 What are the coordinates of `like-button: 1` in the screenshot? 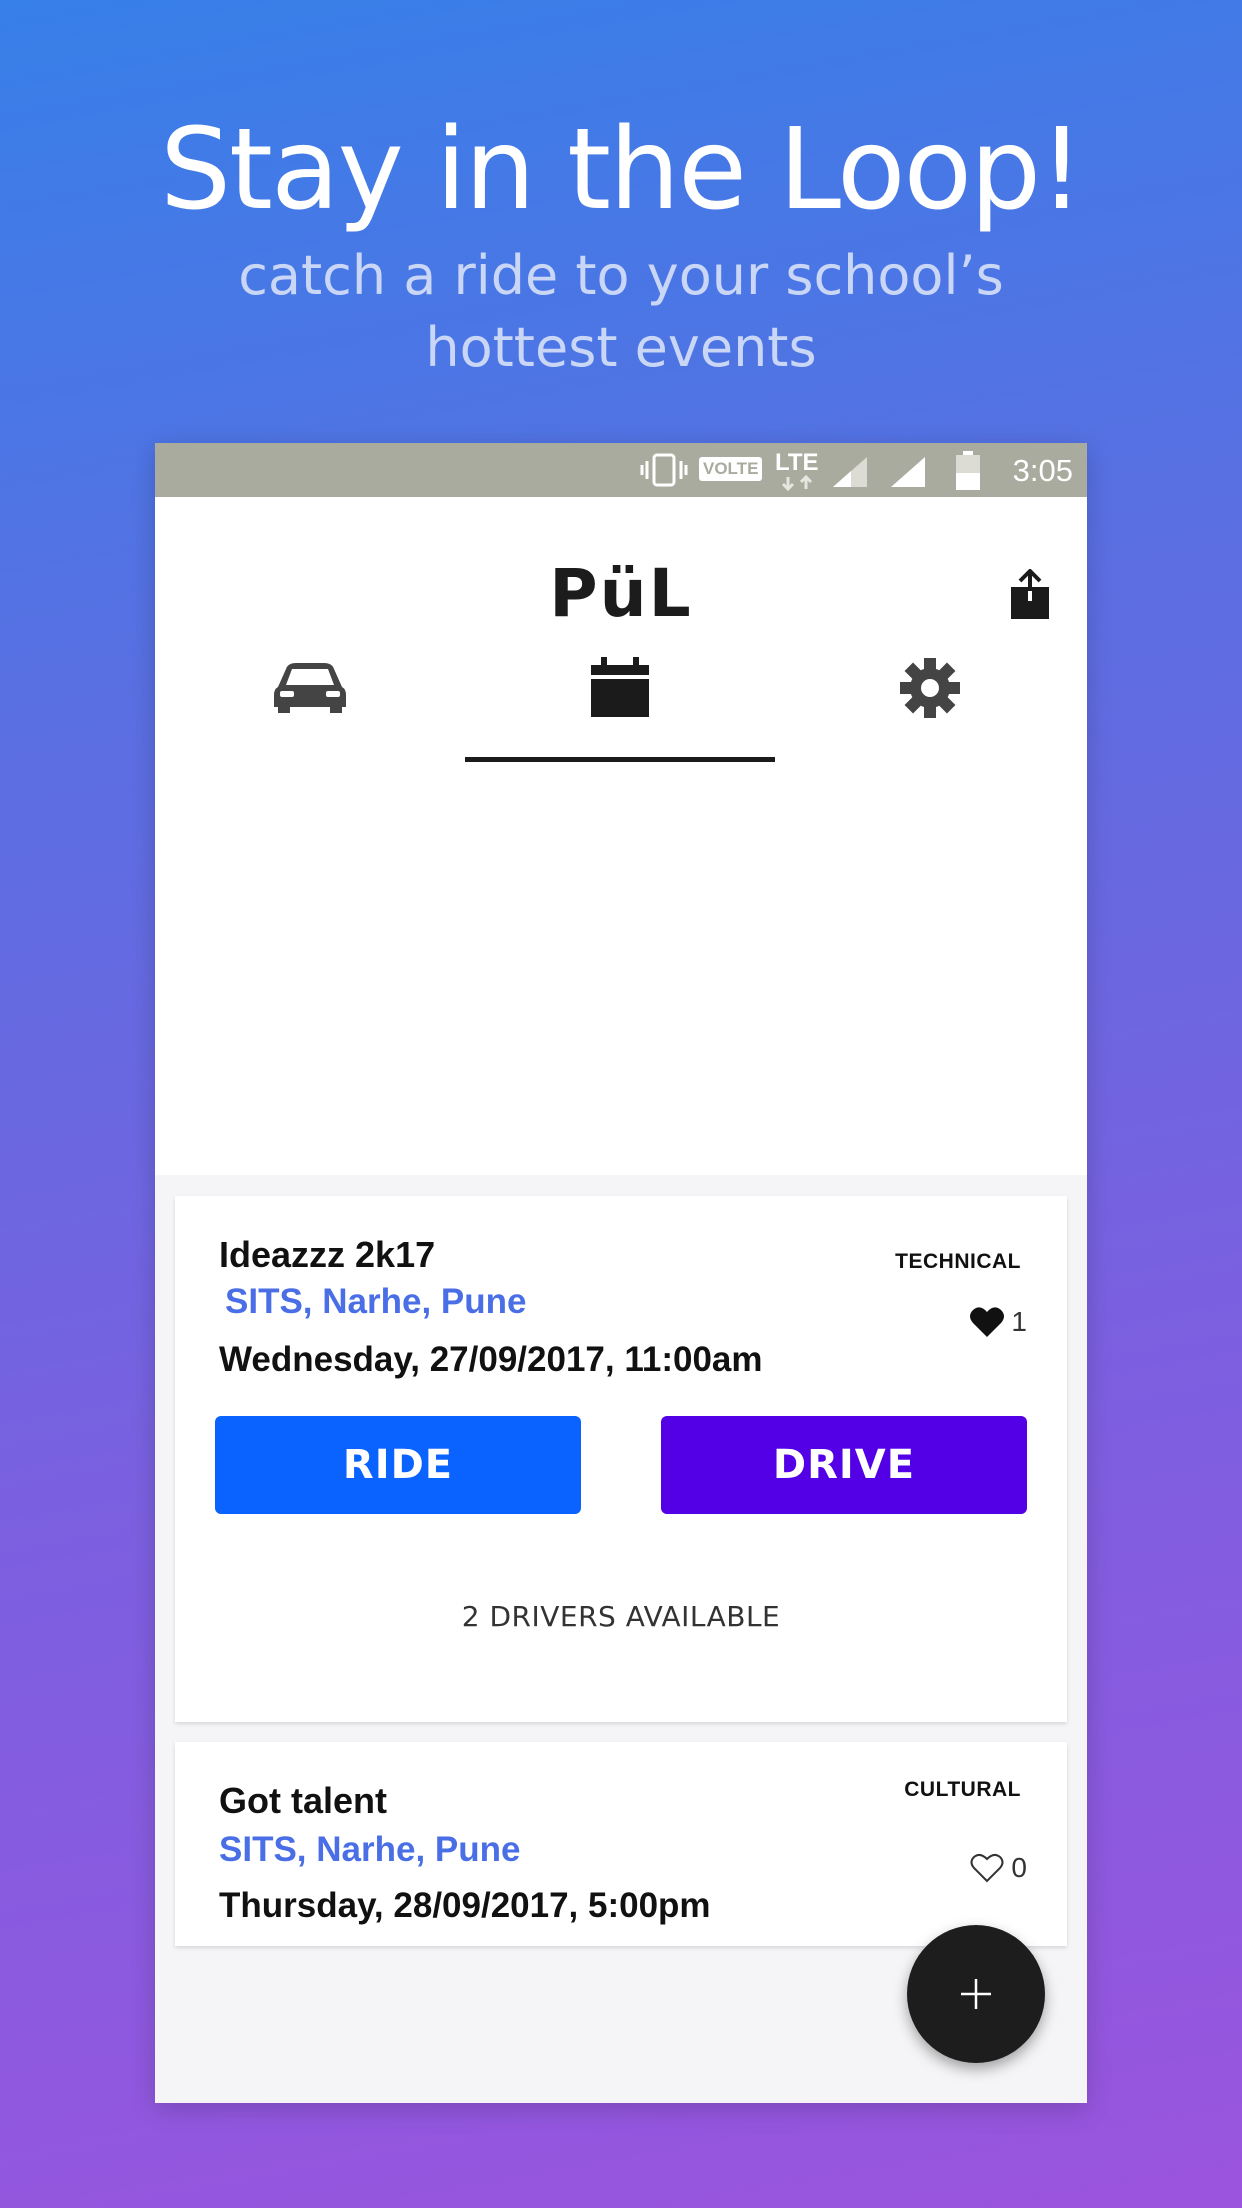 It's located at (998, 1322).